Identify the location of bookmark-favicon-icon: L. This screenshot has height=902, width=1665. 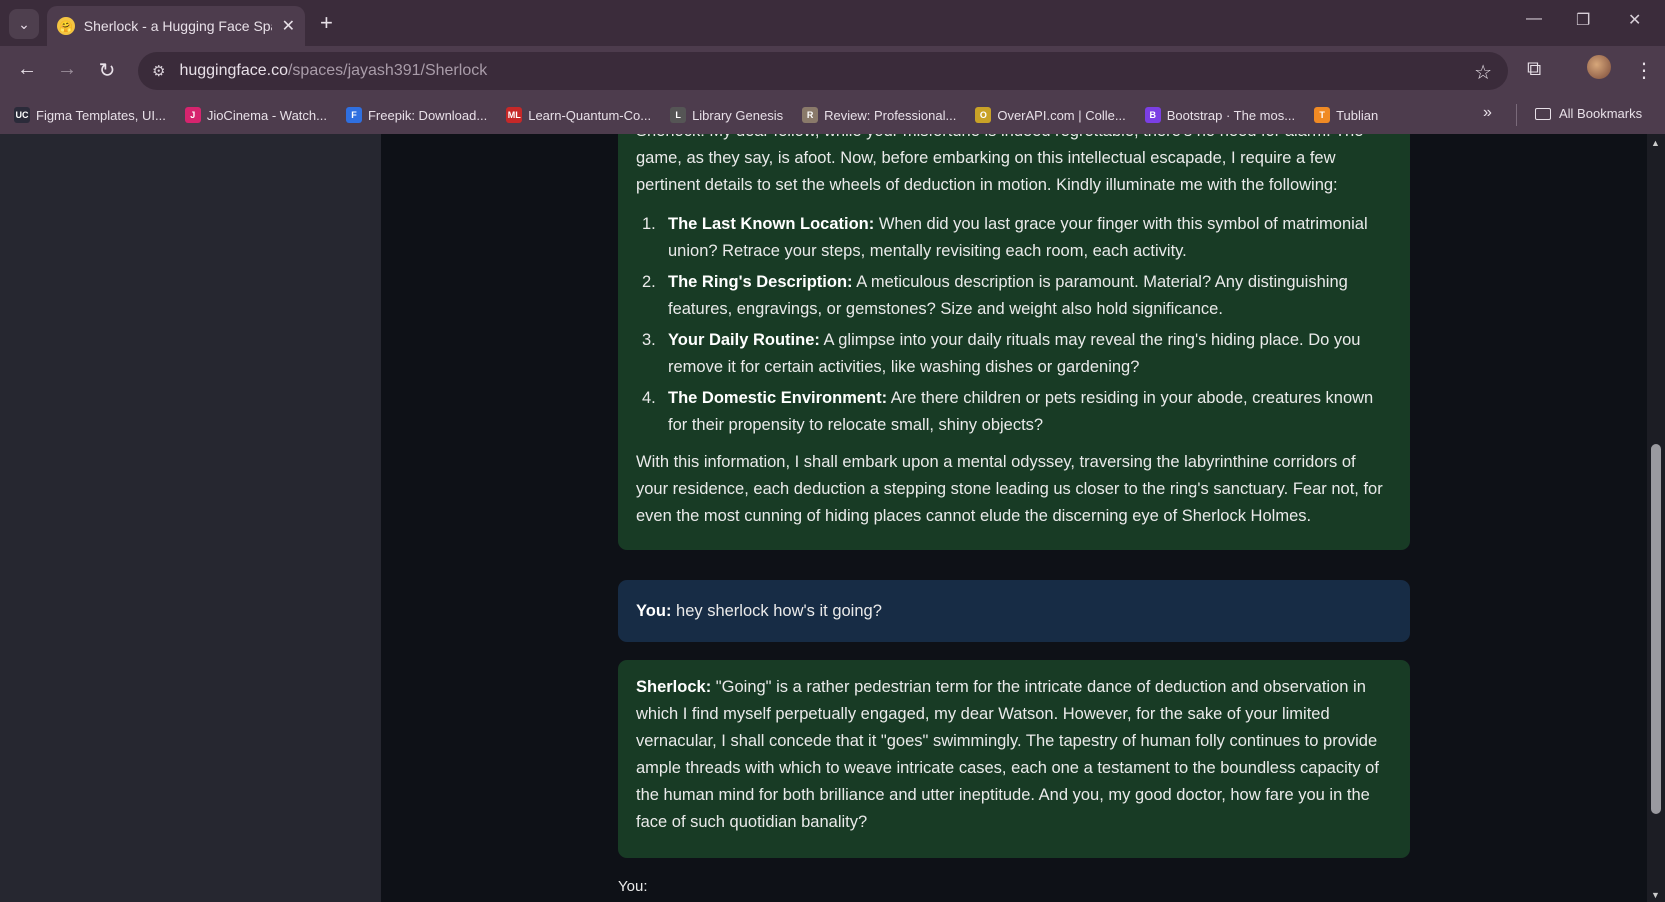
(678, 115).